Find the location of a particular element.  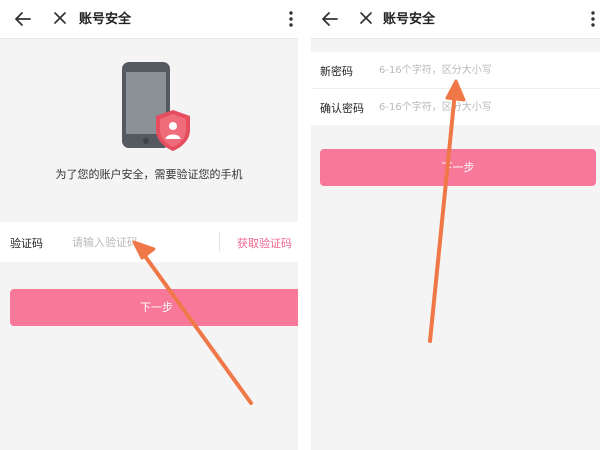

password-form: 新密码 确认密码 is located at coordinates (455, 88).